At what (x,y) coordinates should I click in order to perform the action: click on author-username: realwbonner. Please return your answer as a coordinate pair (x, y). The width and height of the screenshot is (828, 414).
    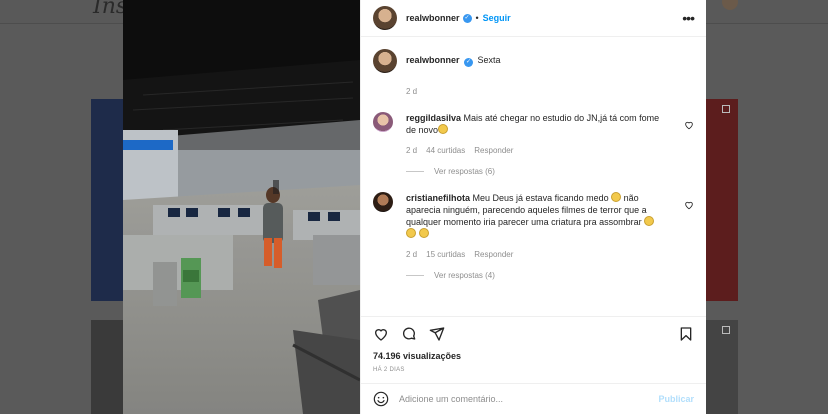
    Looking at the image, I should click on (433, 18).